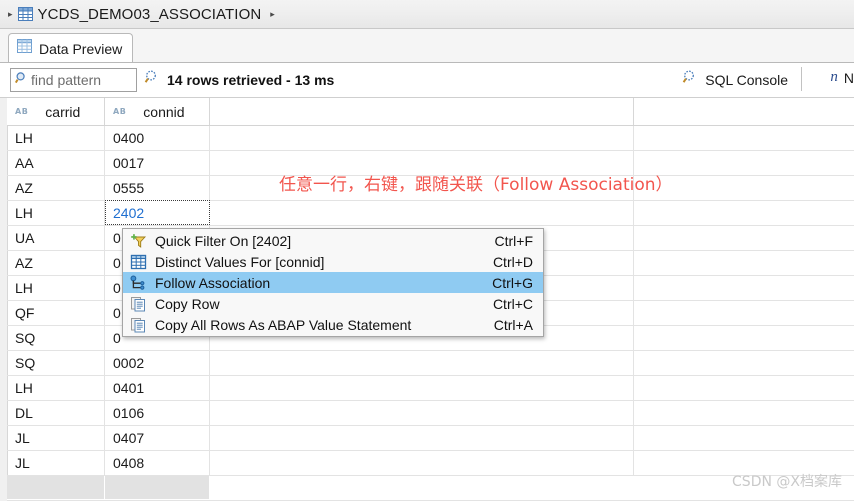 This screenshot has width=854, height=501. What do you see at coordinates (81, 48) in the screenshot?
I see `tab-label: Data Preview` at bounding box center [81, 48].